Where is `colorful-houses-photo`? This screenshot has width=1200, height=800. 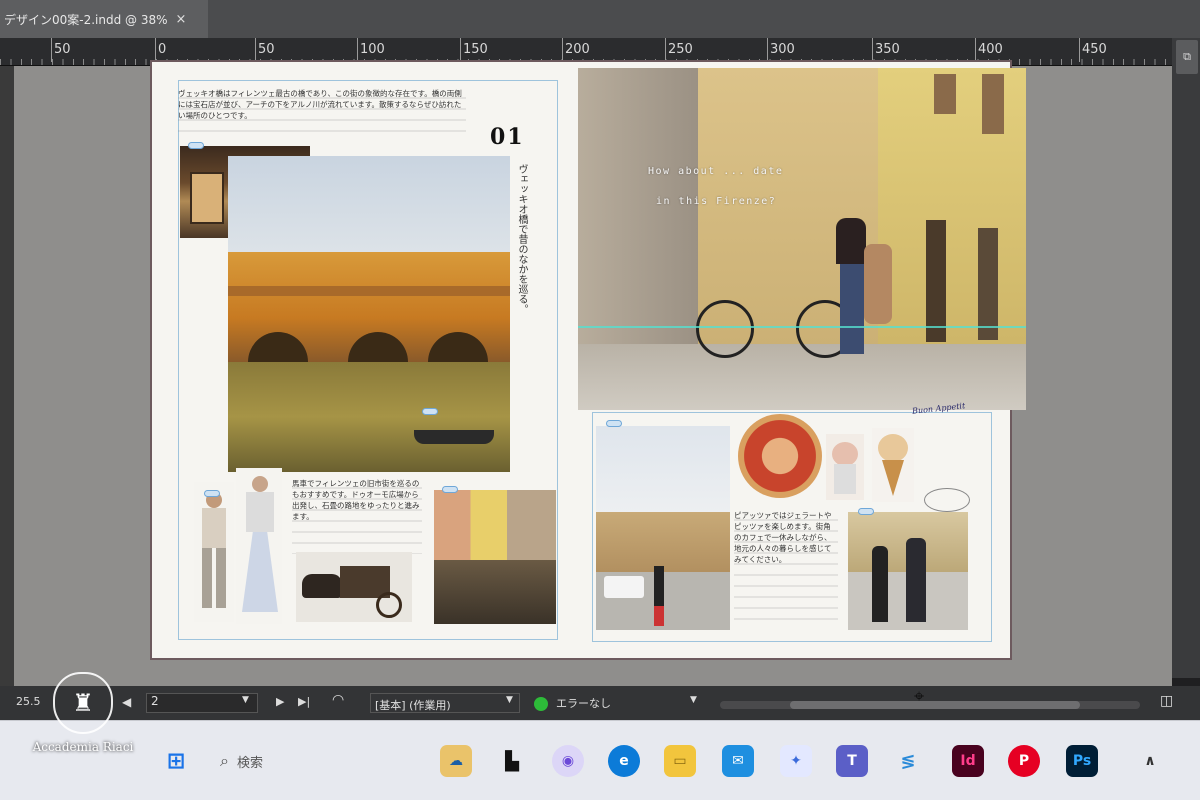
colorful-houses-photo is located at coordinates (495, 557).